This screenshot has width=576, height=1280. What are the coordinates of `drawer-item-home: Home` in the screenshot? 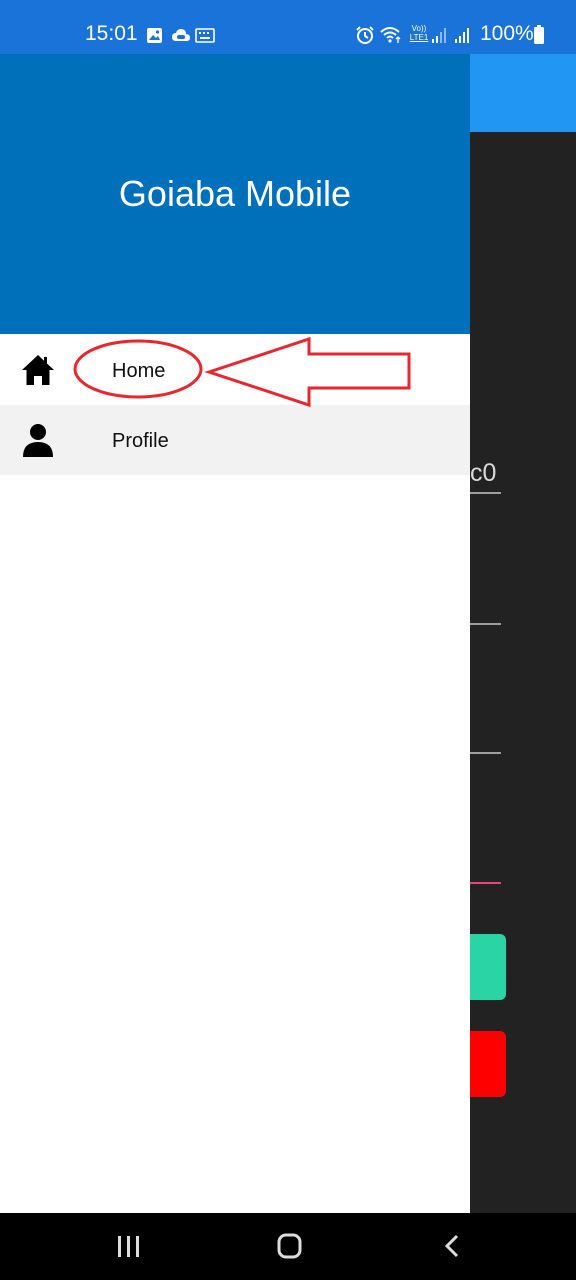 It's located at (235, 370).